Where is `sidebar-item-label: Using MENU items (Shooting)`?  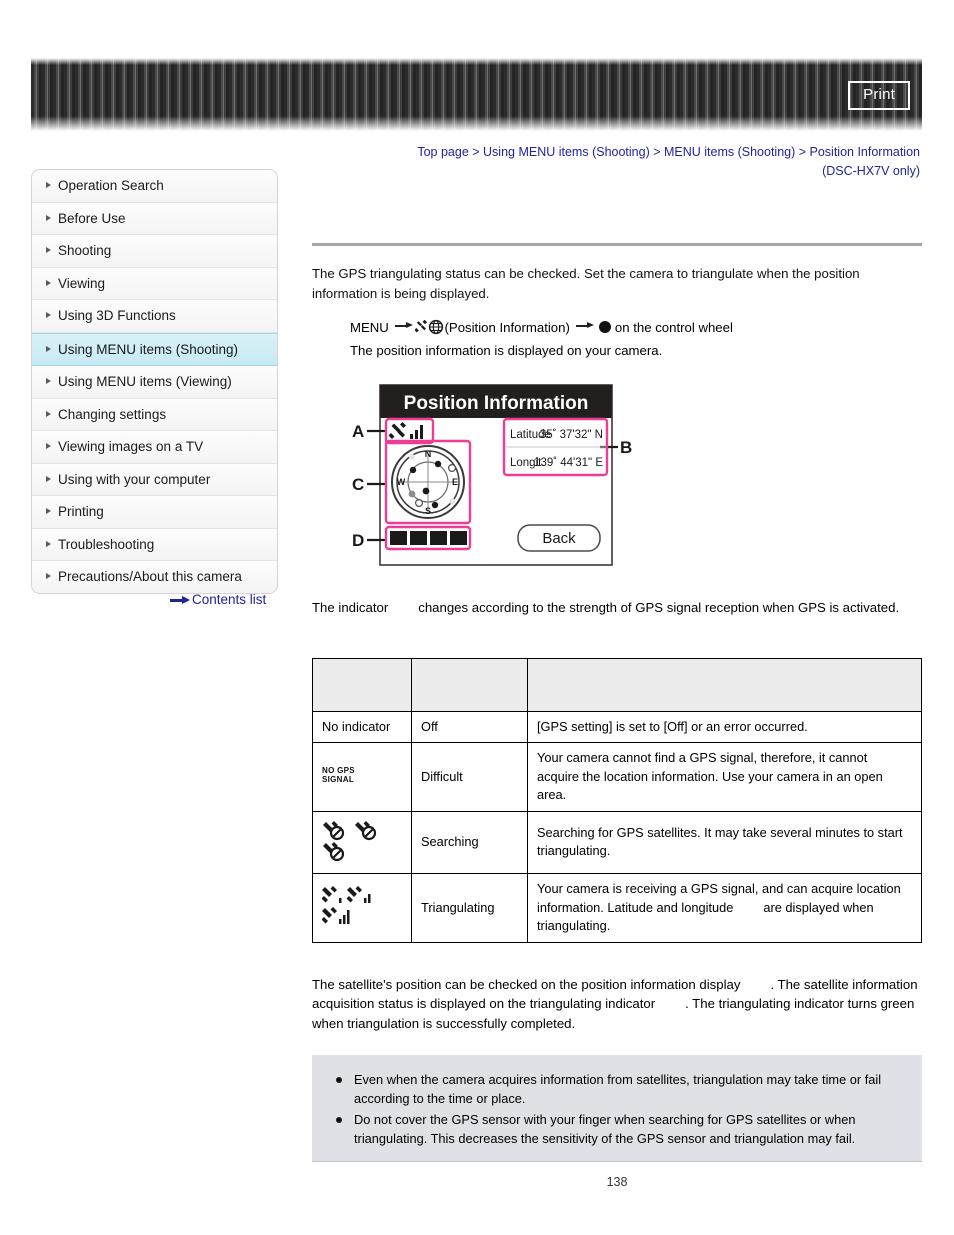
sidebar-item-label: Using MENU items (Shooting) is located at coordinates (148, 349).